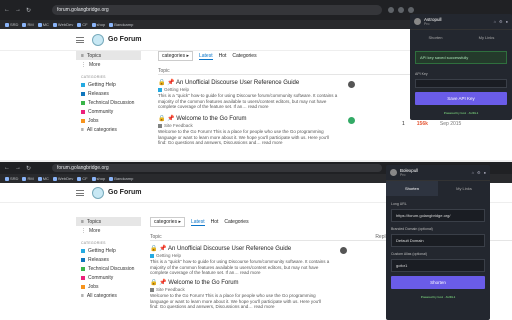 Image resolution: width=512 pixels, height=320 pixels. I want to click on categories-heading: CATEGORIES, so click(93, 76).